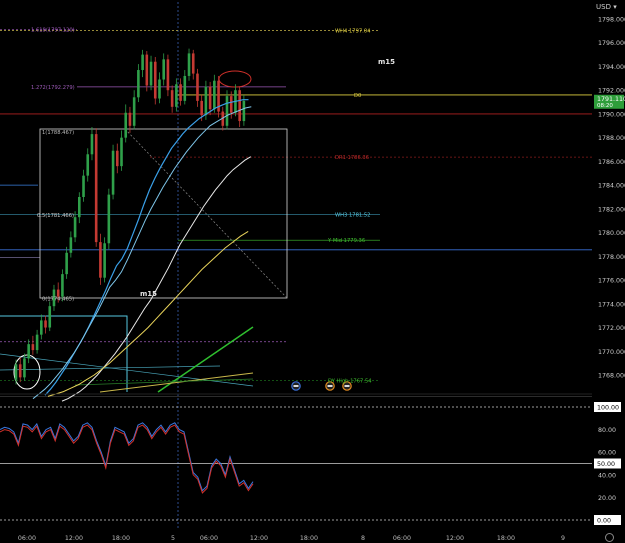  Describe the element at coordinates (608, 408) in the screenshot. I see `osc-level-label: 100.00` at that location.